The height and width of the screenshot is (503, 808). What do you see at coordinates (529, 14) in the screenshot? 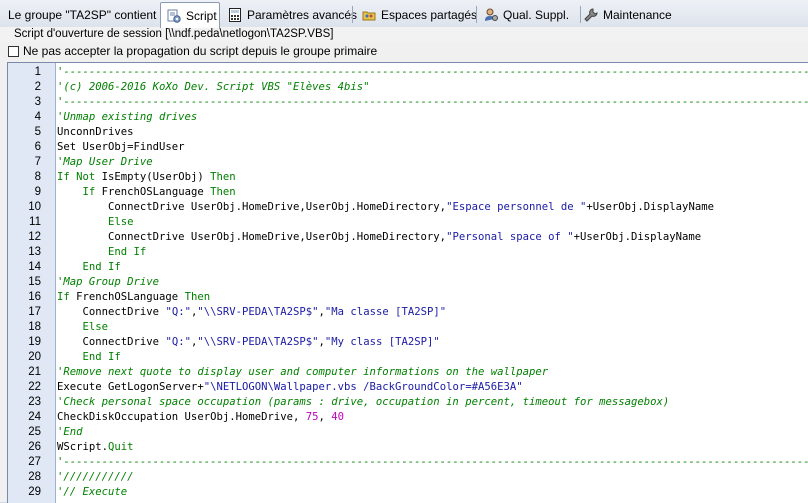
I see `tab-qual-suppl: Qual. Suppl.` at bounding box center [529, 14].